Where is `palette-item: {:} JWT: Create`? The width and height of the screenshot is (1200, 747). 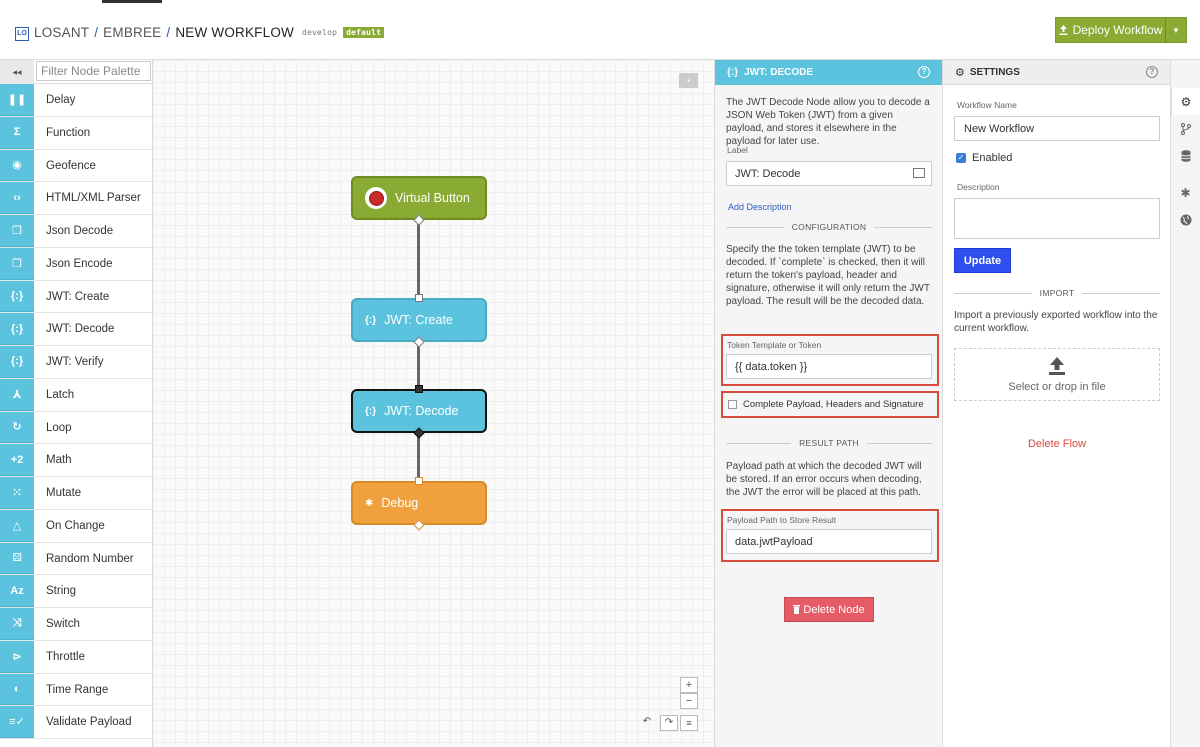
palette-item: {:} JWT: Create is located at coordinates (76, 297).